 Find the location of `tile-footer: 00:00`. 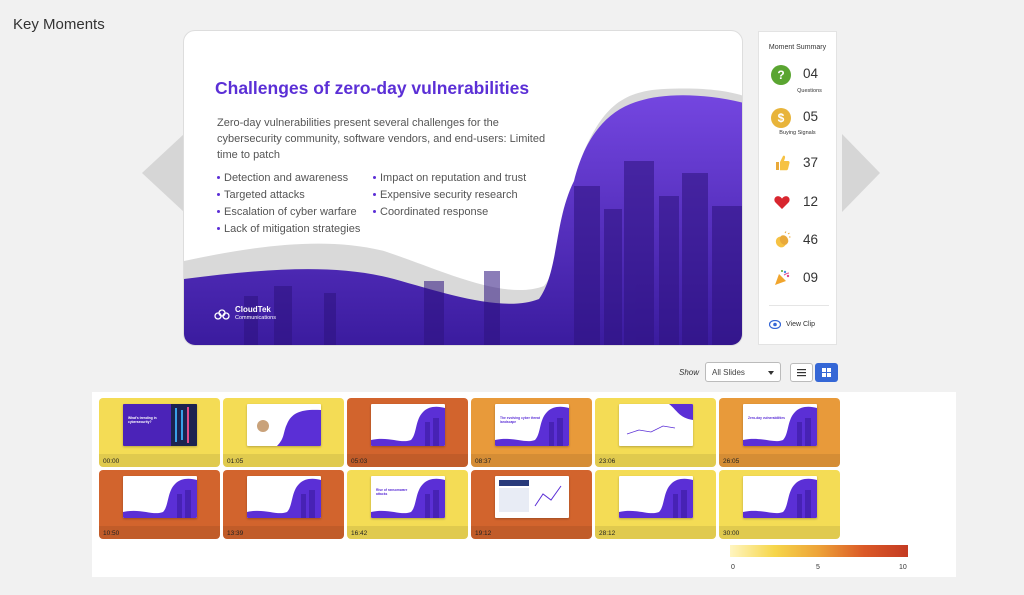

tile-footer: 00:00 is located at coordinates (159, 460).